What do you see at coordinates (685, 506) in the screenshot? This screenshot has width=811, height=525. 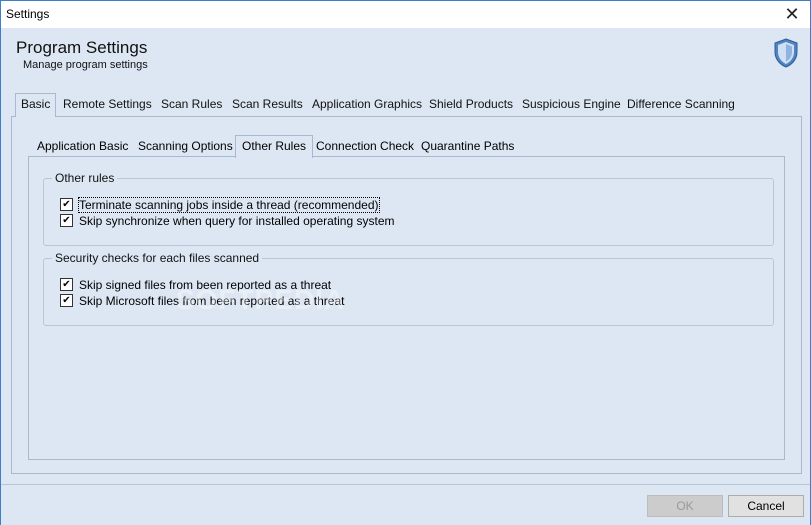 I see `ok-button: OK` at bounding box center [685, 506].